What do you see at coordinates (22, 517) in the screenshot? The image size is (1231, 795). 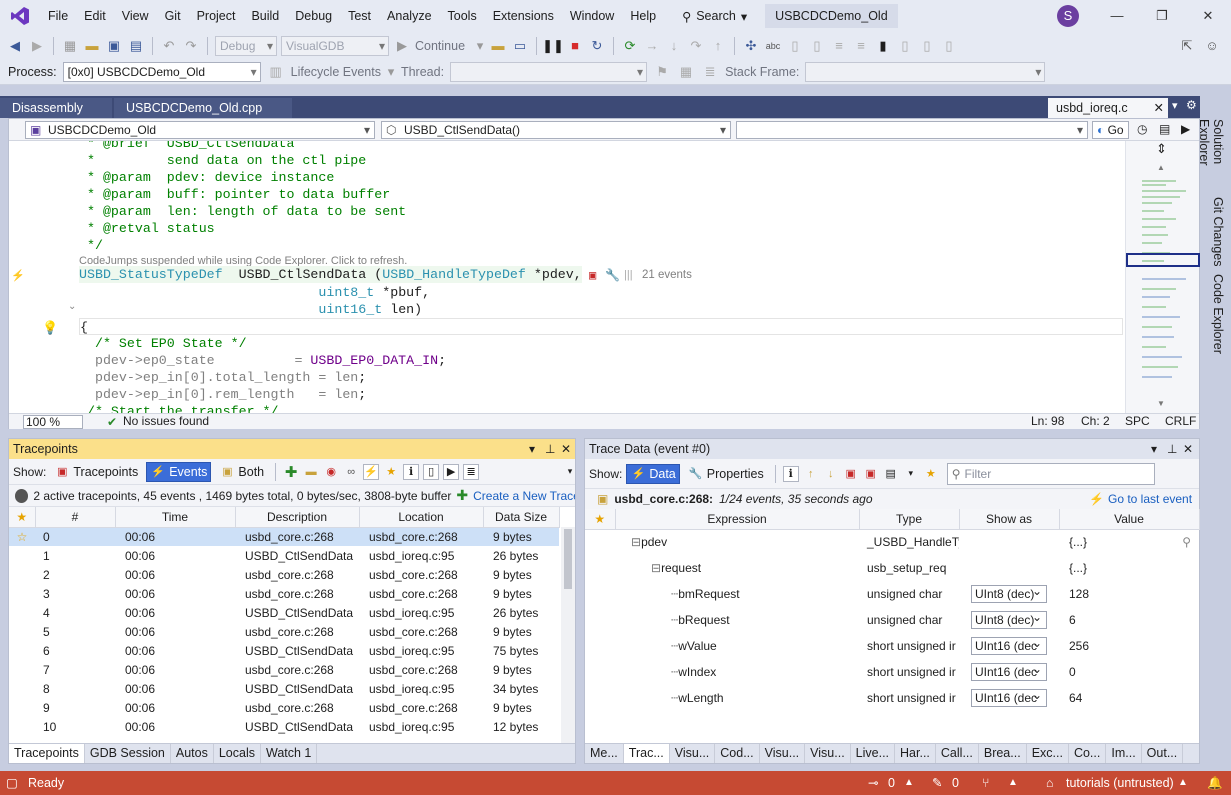 I see `star-column-header: ★` at bounding box center [22, 517].